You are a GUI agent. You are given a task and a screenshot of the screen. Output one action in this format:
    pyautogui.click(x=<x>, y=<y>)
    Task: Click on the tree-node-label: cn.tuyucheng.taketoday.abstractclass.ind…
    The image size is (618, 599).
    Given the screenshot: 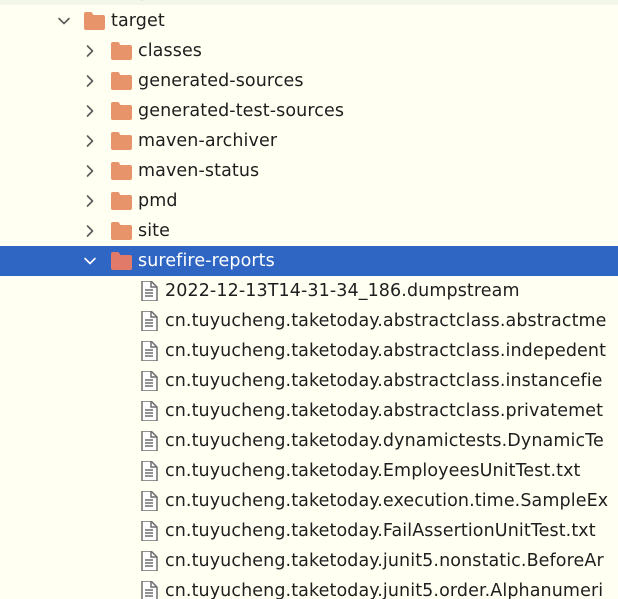 What is the action you would take?
    pyautogui.click(x=386, y=351)
    